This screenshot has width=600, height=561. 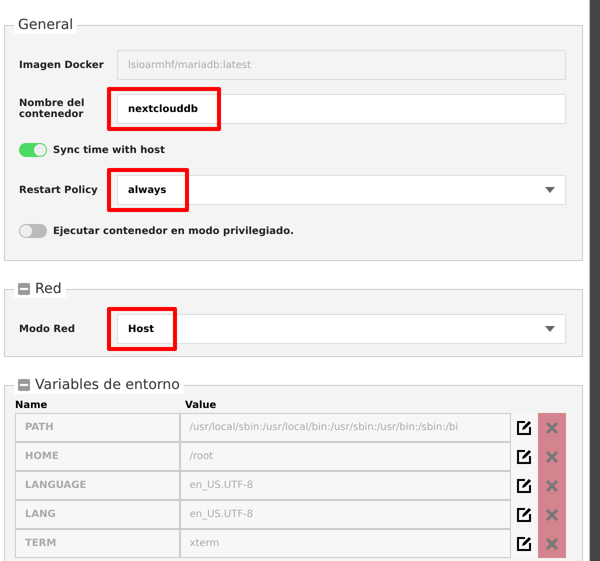 What do you see at coordinates (97, 427) in the screenshot?
I see `table-cell: PATH` at bounding box center [97, 427].